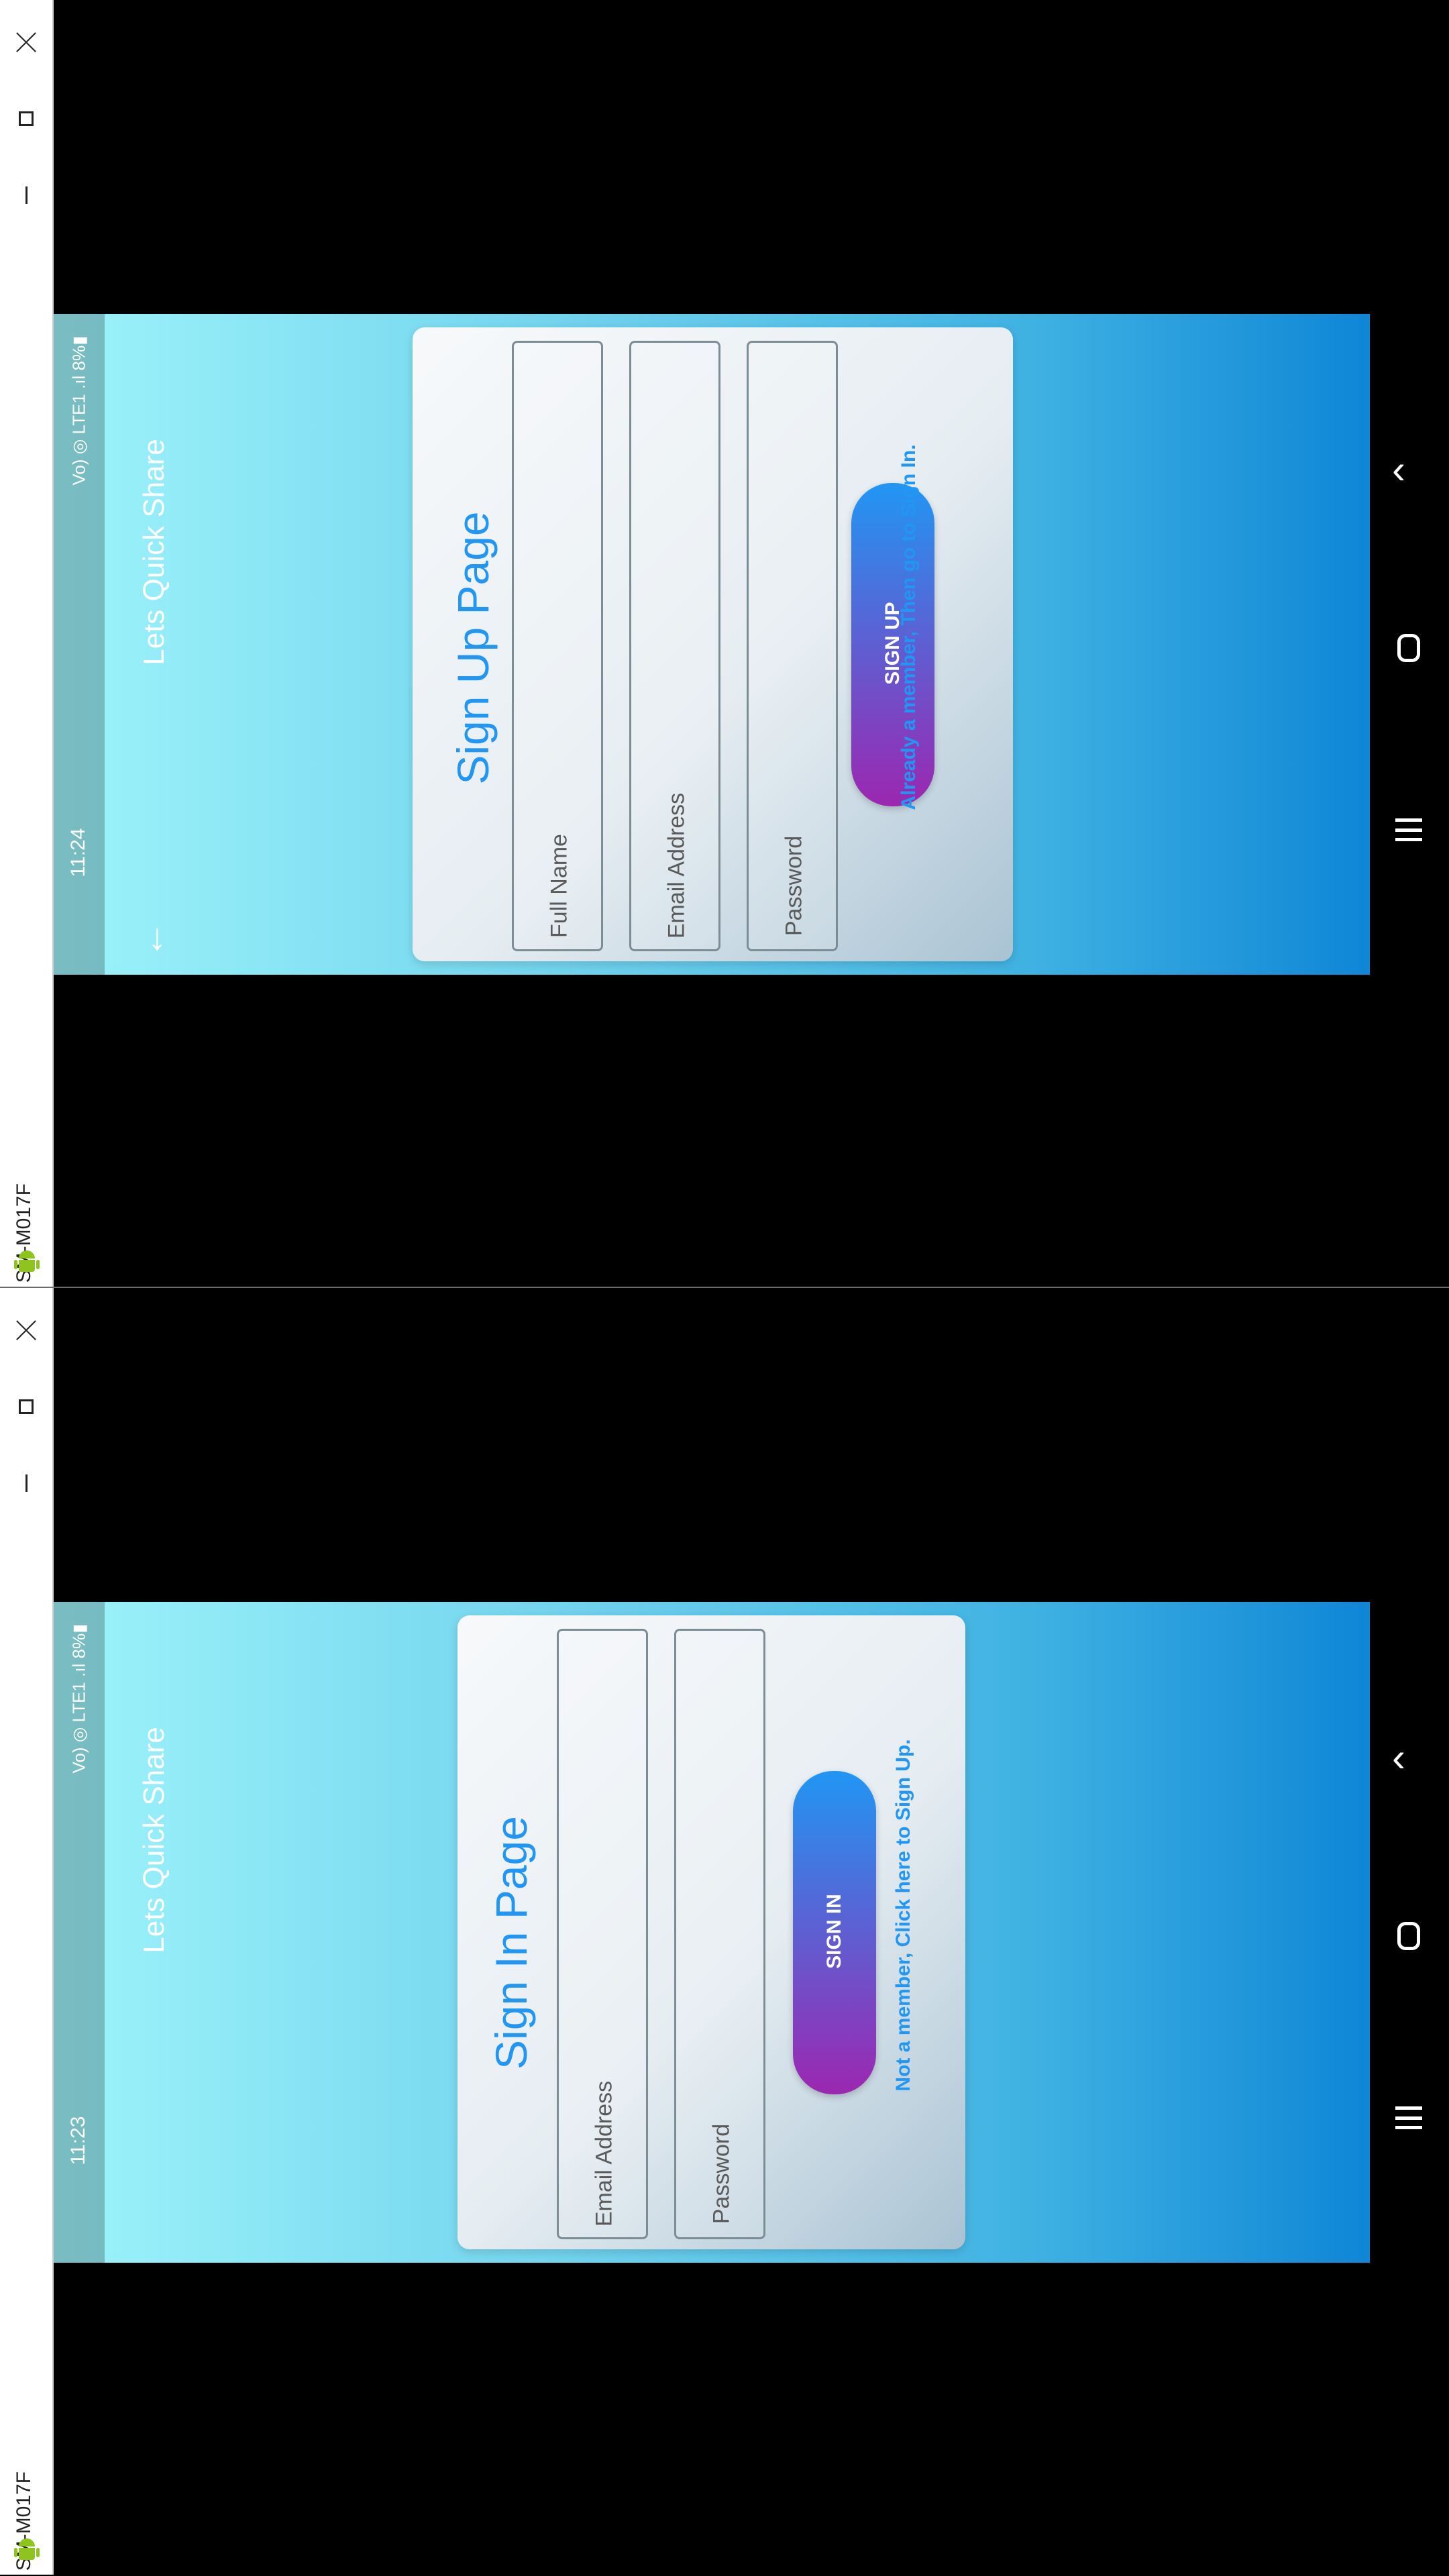 This screenshot has width=1449, height=2576. What do you see at coordinates (79, 1932) in the screenshot?
I see `status-bar: 11:23 Vo) ◎ LTE1 .ıl 8%▮` at bounding box center [79, 1932].